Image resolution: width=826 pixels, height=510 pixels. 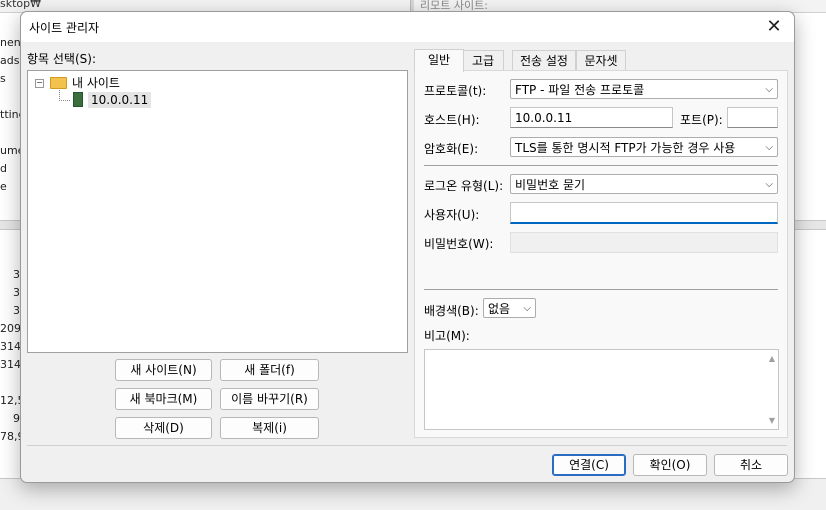 What do you see at coordinates (451, 311) in the screenshot?
I see `background-color-label: 배경색(B):` at bounding box center [451, 311].